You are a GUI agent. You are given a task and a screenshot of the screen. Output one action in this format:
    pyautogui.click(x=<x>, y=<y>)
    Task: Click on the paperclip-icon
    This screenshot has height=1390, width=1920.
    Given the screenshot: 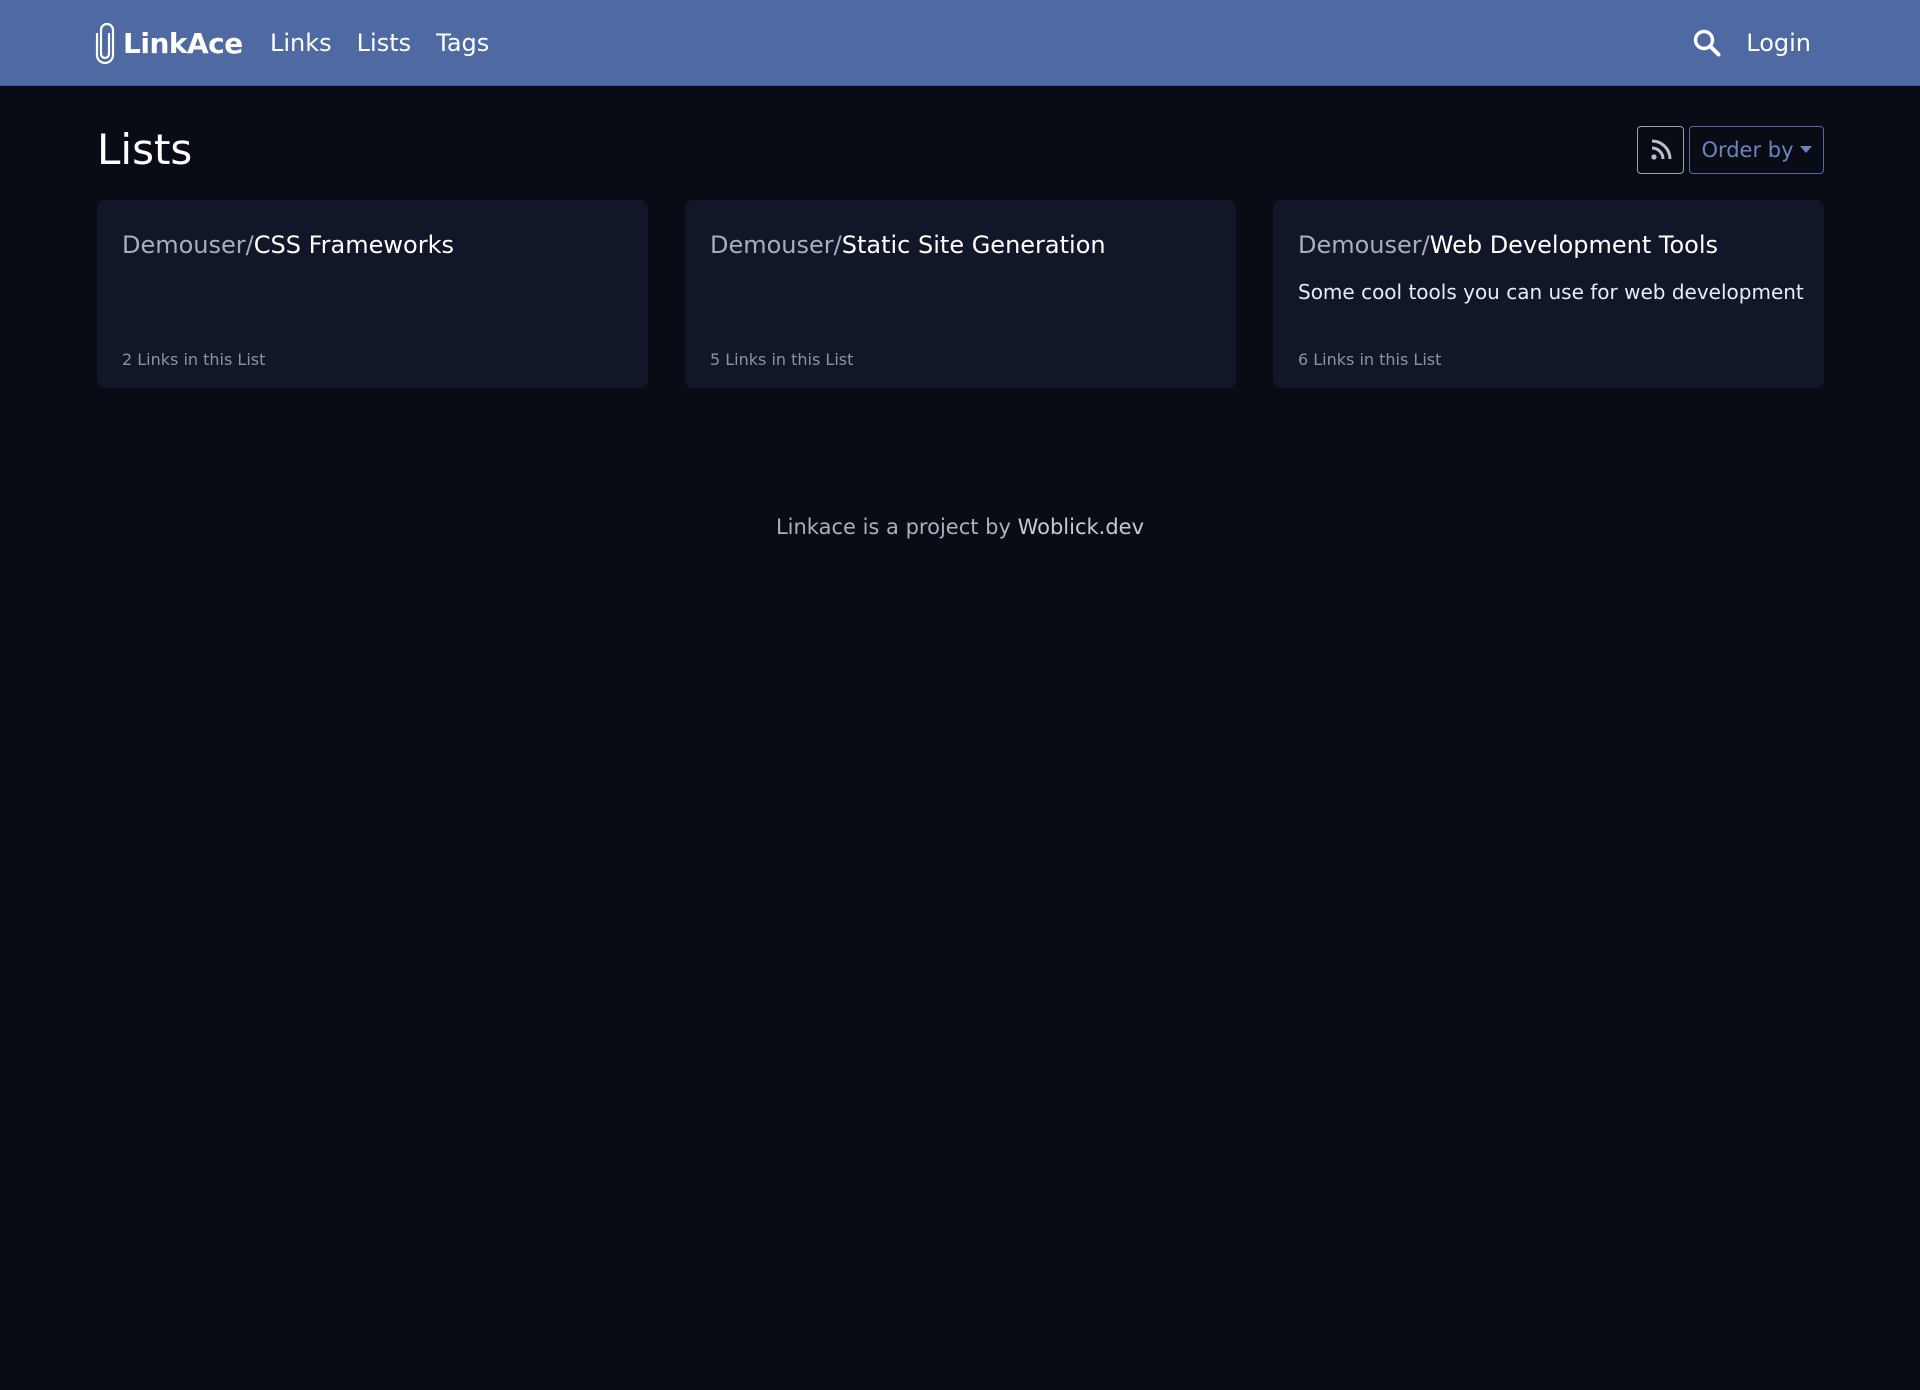 What is the action you would take?
    pyautogui.click(x=105, y=43)
    